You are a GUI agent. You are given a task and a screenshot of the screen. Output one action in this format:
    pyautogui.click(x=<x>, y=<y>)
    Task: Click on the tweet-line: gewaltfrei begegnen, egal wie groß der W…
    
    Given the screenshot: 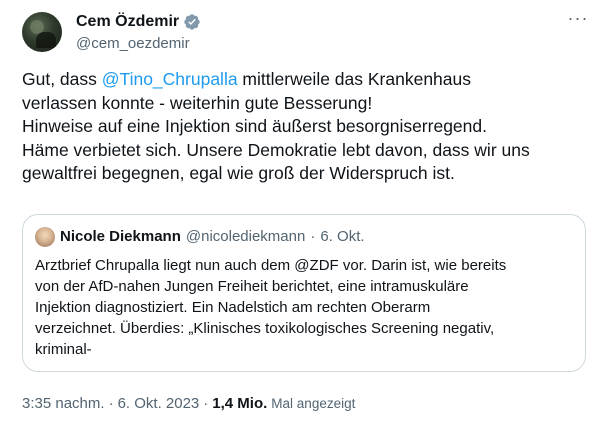 What is the action you would take?
    pyautogui.click(x=238, y=173)
    